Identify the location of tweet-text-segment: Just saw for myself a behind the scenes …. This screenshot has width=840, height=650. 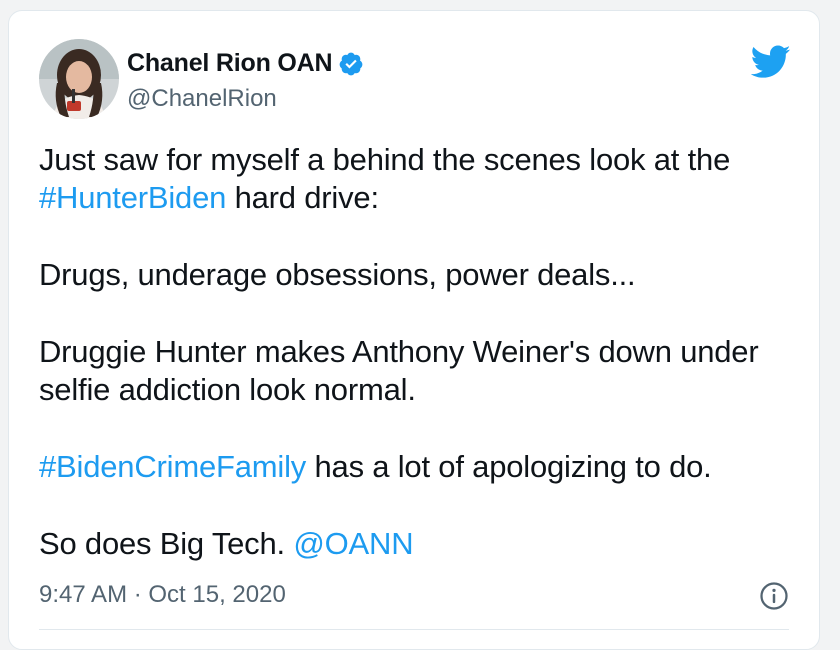
(385, 159).